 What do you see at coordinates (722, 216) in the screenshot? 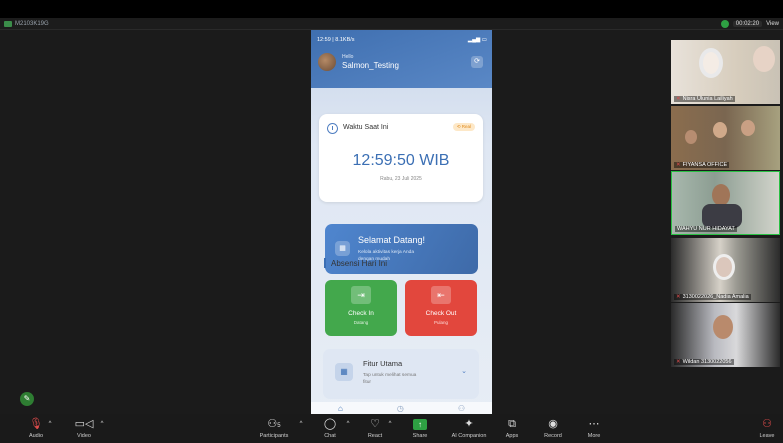
I see `participant-body` at bounding box center [722, 216].